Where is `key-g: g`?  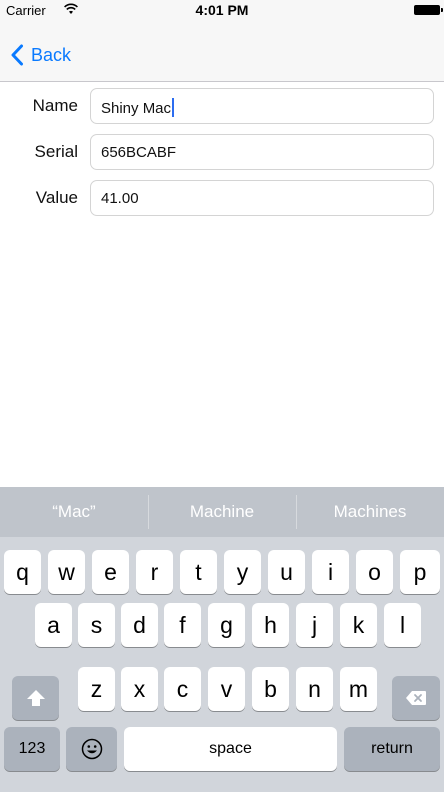 key-g: g is located at coordinates (226, 625).